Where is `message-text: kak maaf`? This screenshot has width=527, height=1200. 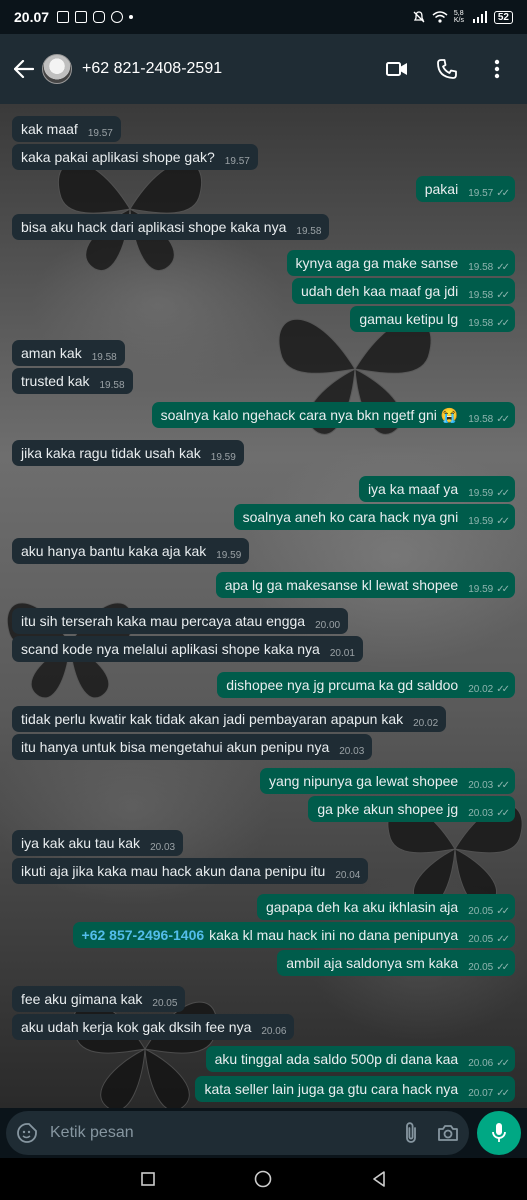 message-text: kak maaf is located at coordinates (49, 129).